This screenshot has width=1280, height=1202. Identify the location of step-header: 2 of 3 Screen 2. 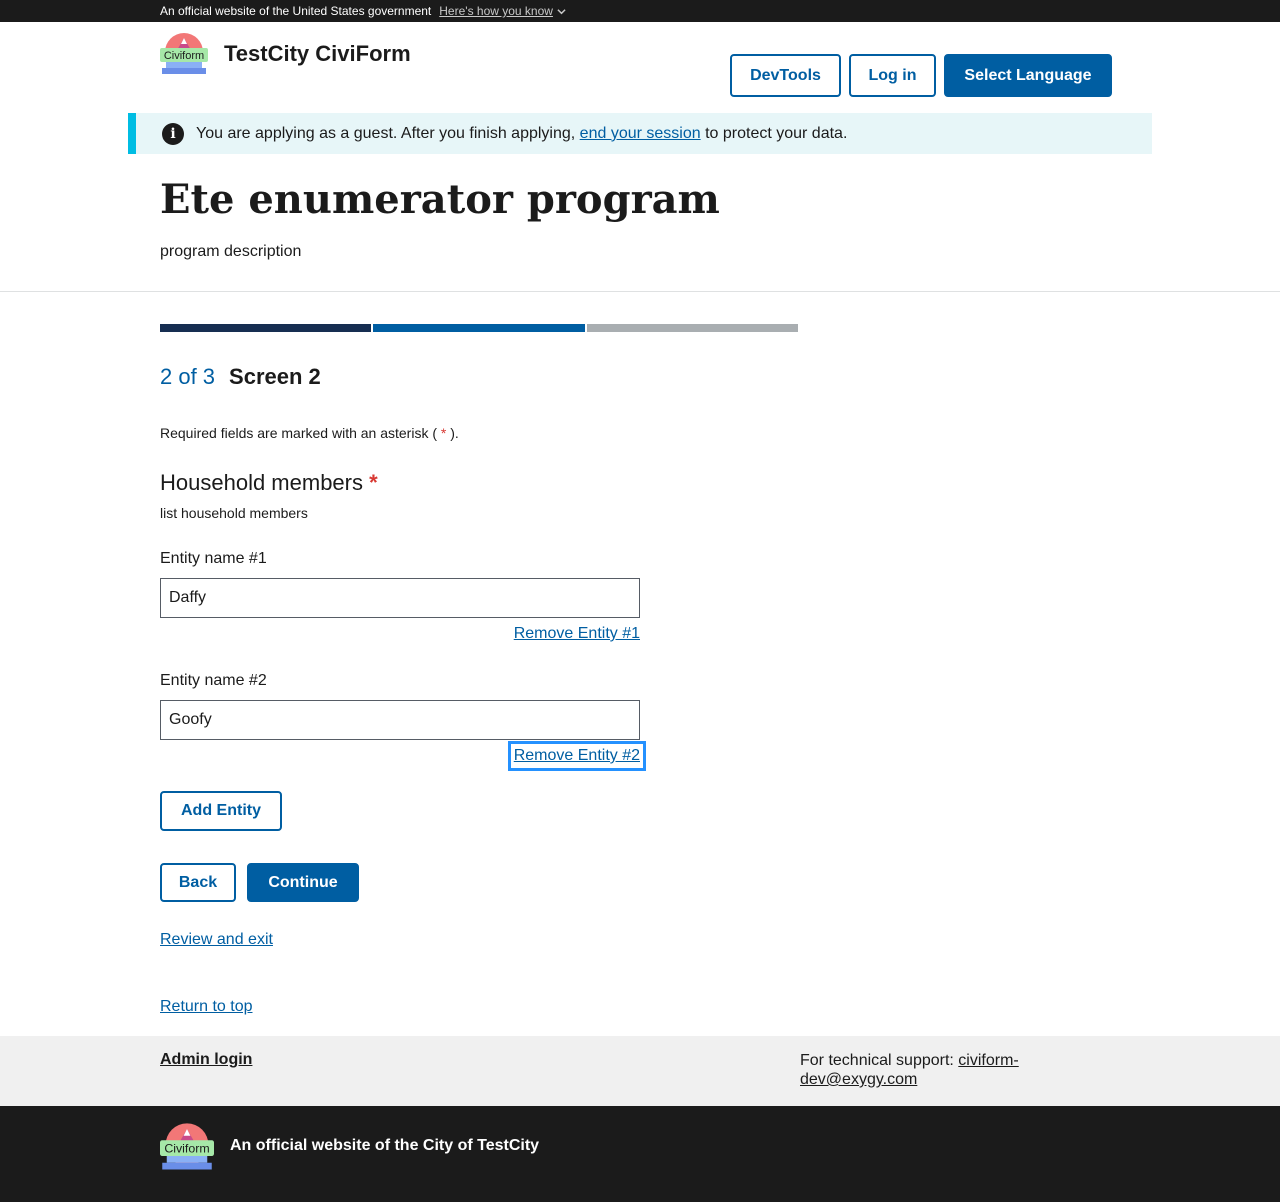
(240, 377).